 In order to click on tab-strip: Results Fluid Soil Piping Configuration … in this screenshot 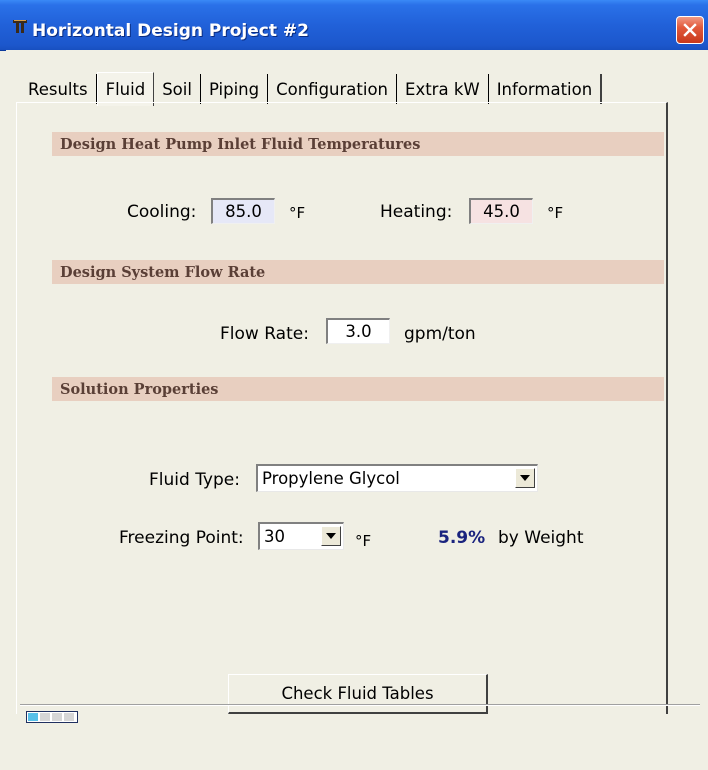, I will do `click(311, 88)`.